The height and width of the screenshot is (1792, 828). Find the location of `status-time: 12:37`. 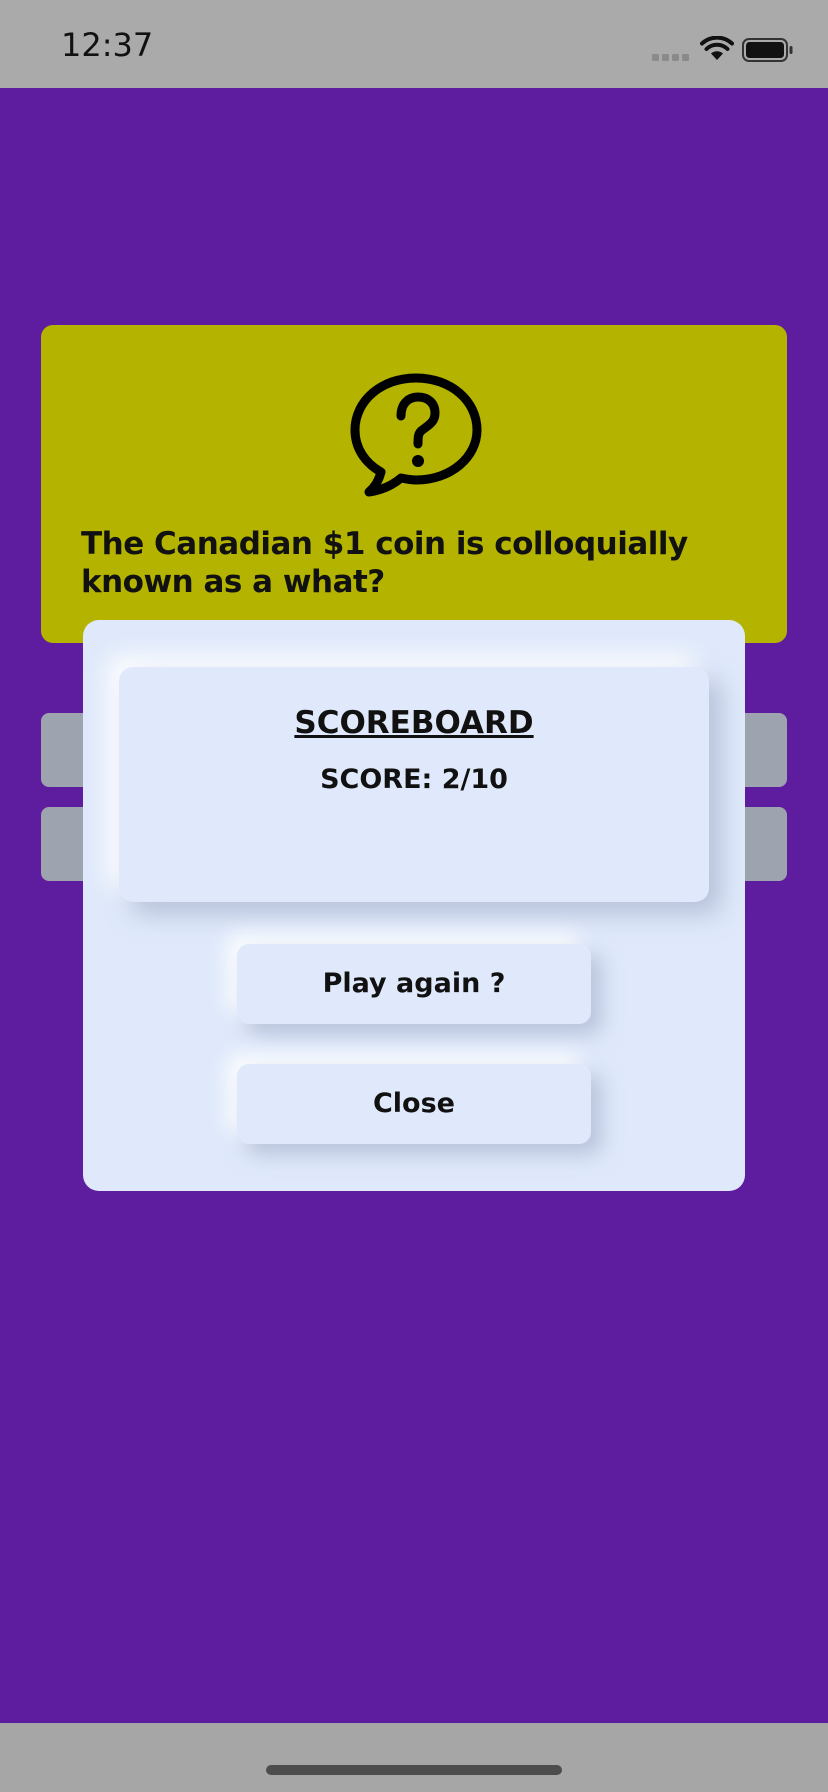

status-time: 12:37 is located at coordinates (107, 45).